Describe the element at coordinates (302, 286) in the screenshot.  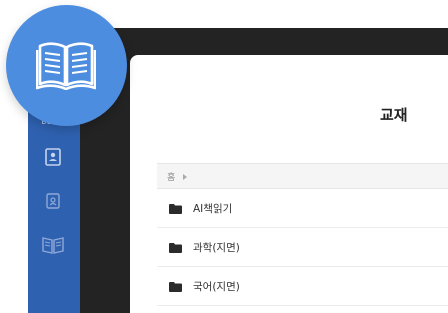
I see `folder-row-korean: 국어(지면)` at that location.